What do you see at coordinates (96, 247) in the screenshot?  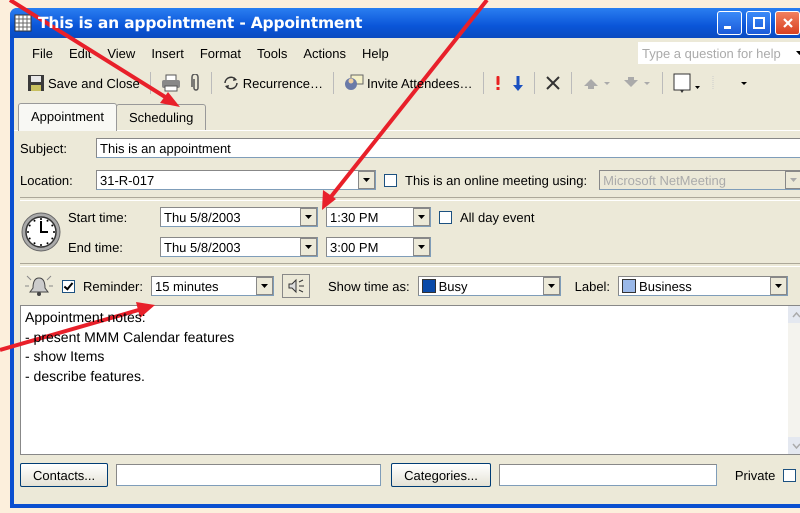 I see `field-label: End time:` at bounding box center [96, 247].